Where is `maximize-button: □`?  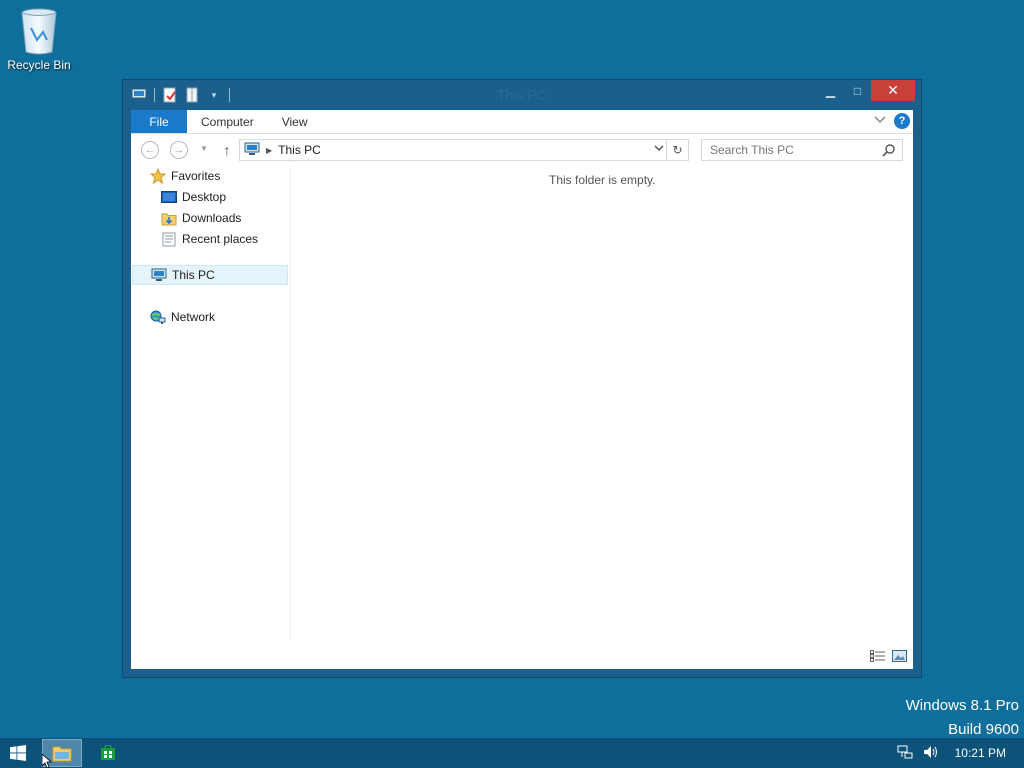
maximize-button: □ is located at coordinates (857, 90).